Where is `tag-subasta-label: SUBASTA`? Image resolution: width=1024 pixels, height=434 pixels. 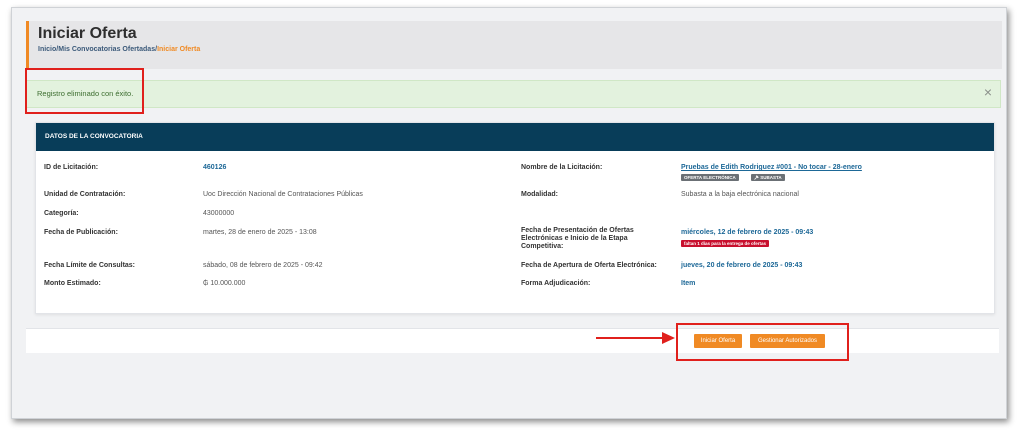
tag-subasta-label: SUBASTA is located at coordinates (771, 177).